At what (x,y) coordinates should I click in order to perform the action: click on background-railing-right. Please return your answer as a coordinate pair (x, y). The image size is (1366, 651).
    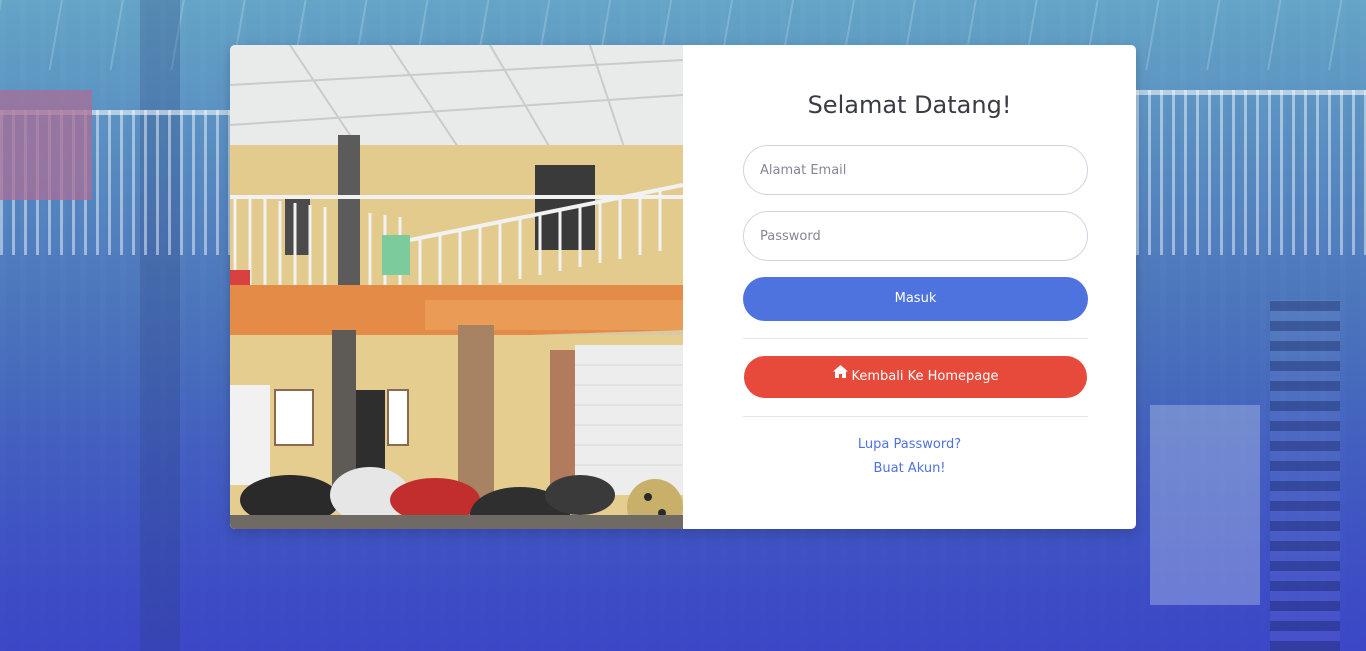
    Looking at the image, I should click on (1251, 172).